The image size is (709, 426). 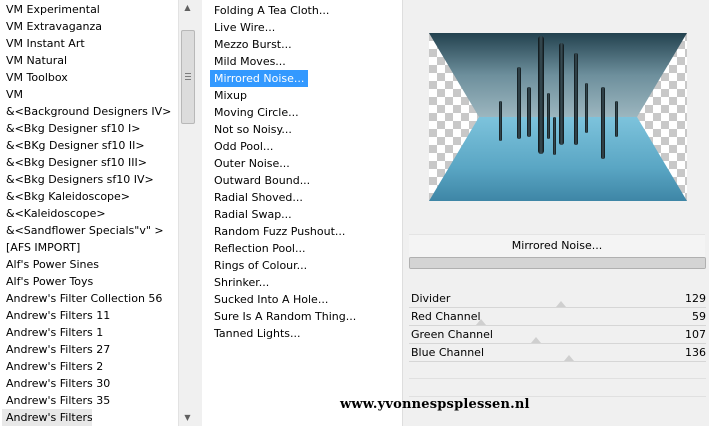 I want to click on slider-value: 136, so click(x=686, y=353).